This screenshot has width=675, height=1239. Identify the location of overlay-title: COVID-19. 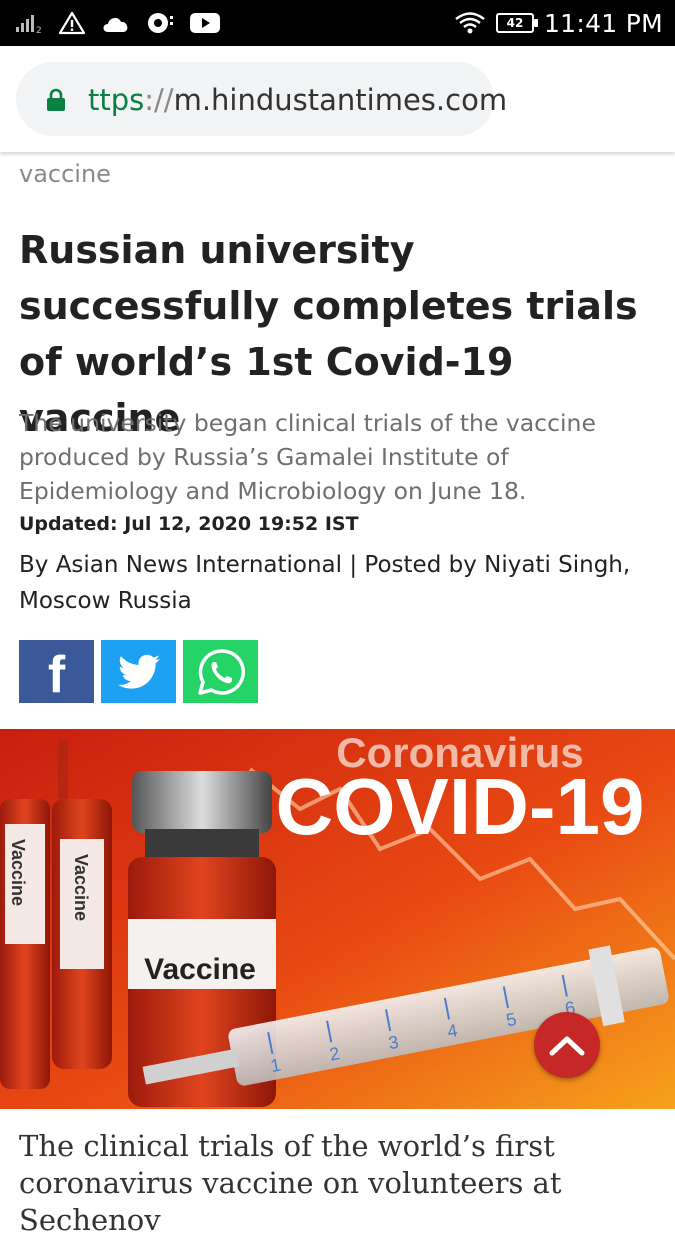
(460, 806).